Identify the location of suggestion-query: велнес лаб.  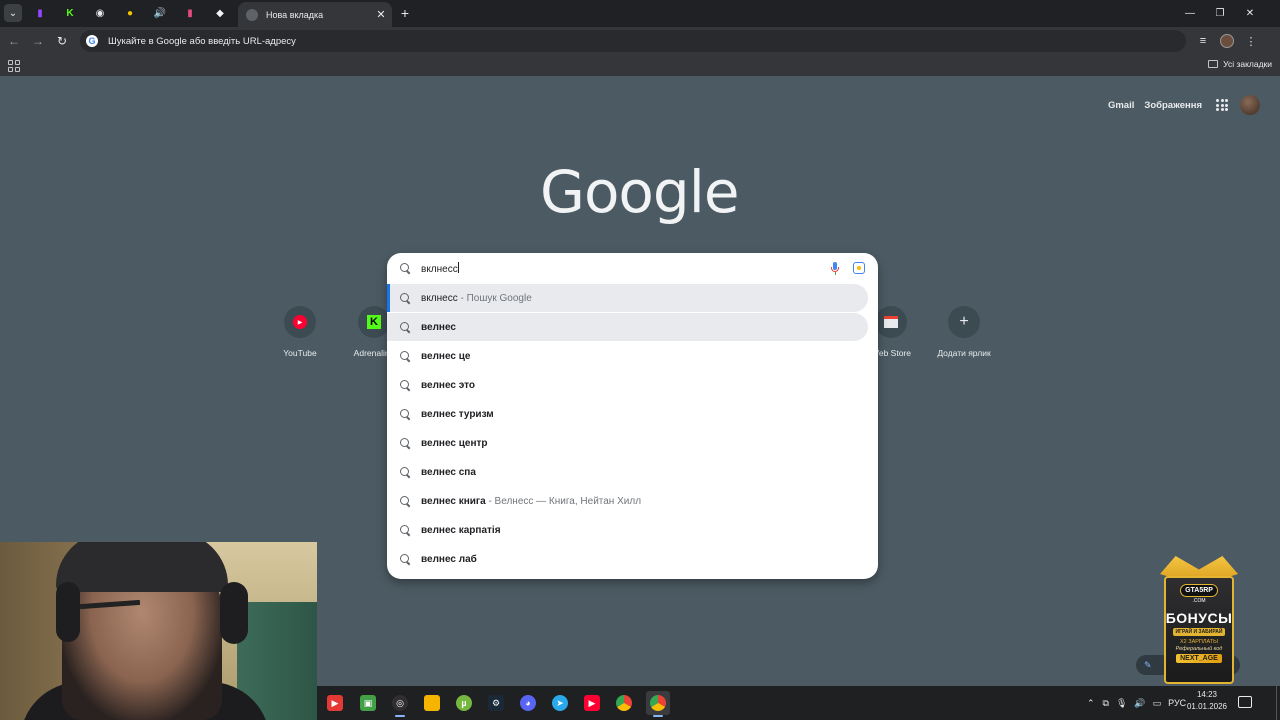
(449, 559).